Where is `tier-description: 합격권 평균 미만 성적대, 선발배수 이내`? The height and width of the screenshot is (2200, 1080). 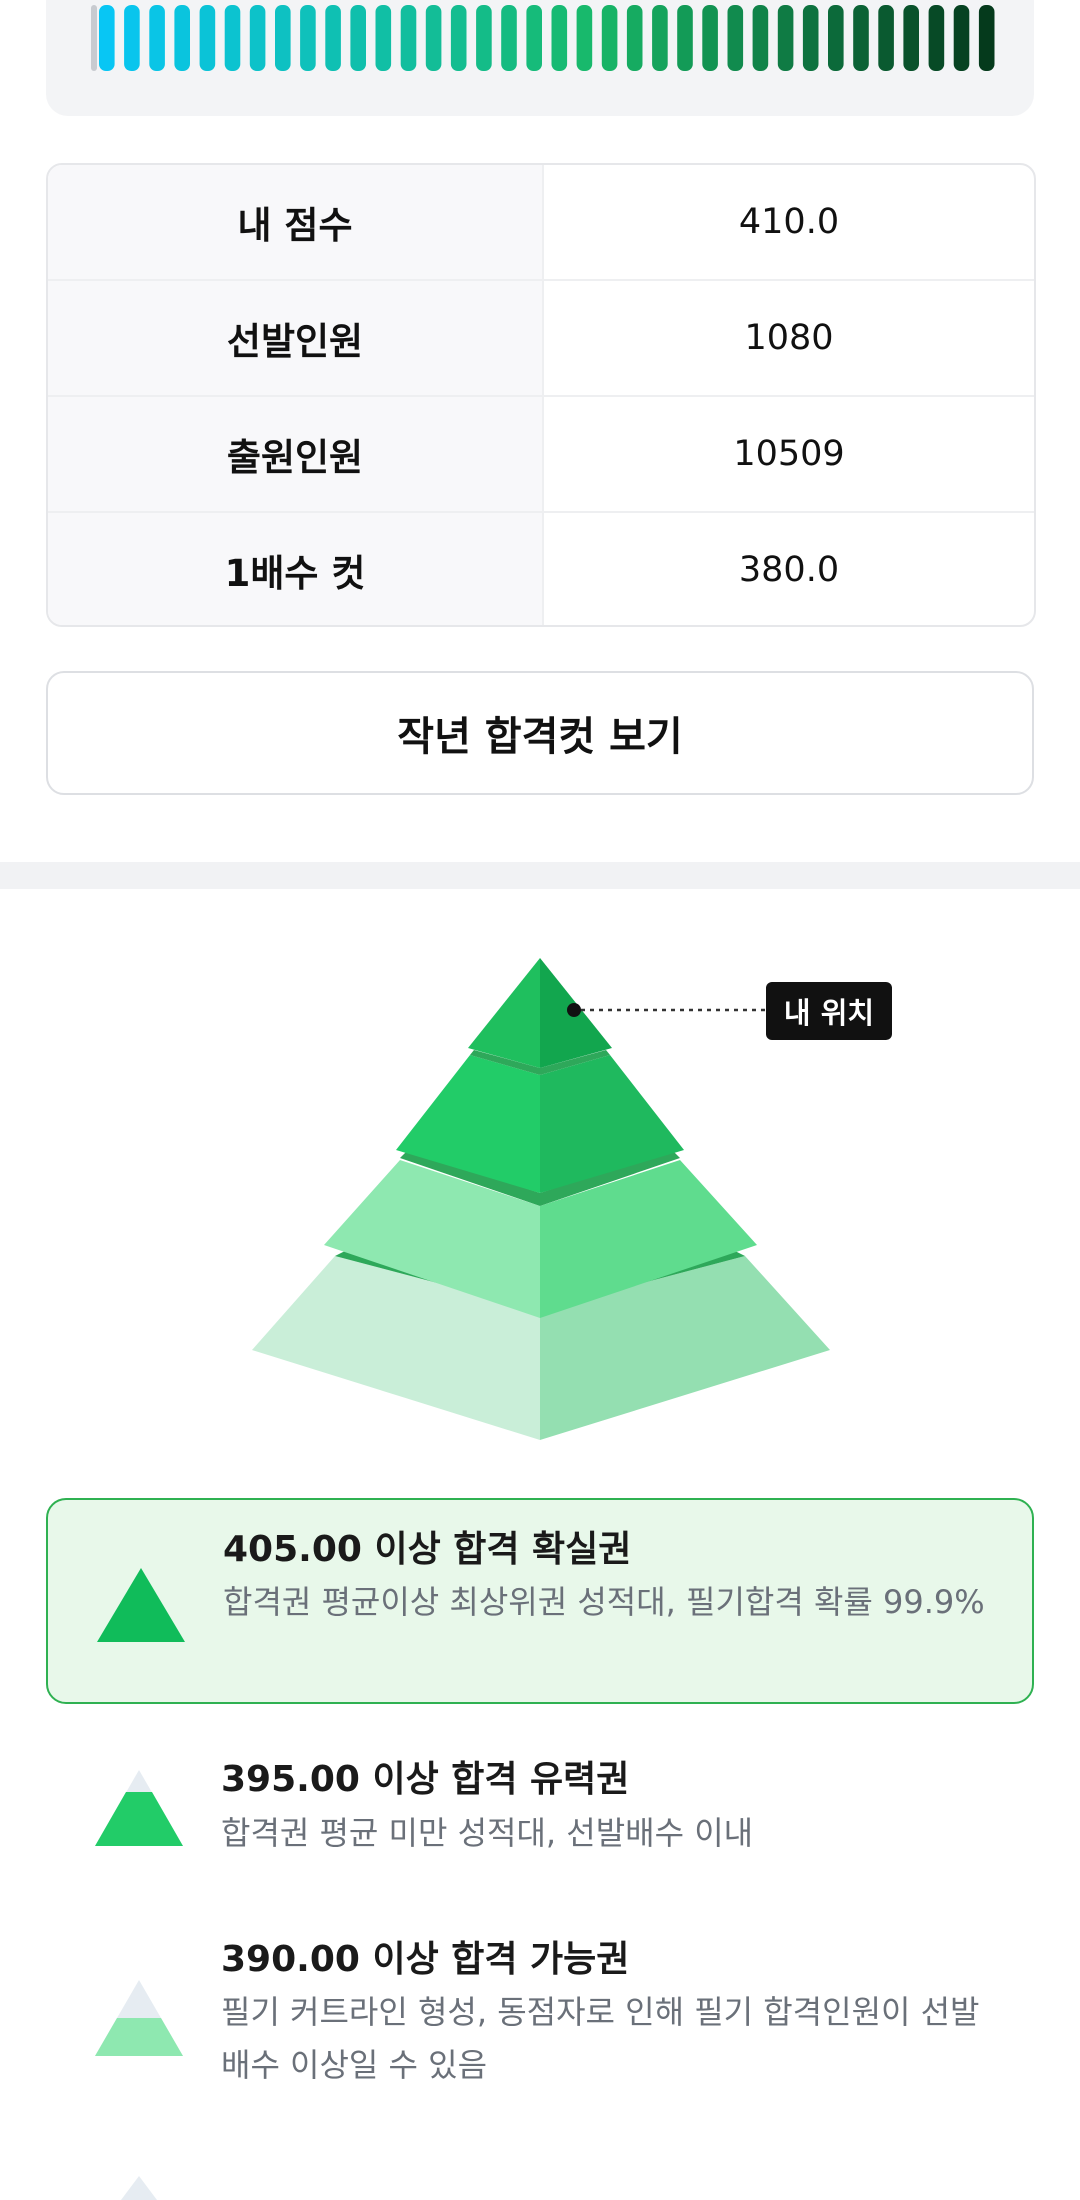
tier-description: 합격권 평균 미만 성적대, 선발배수 이내 is located at coordinates (487, 1833).